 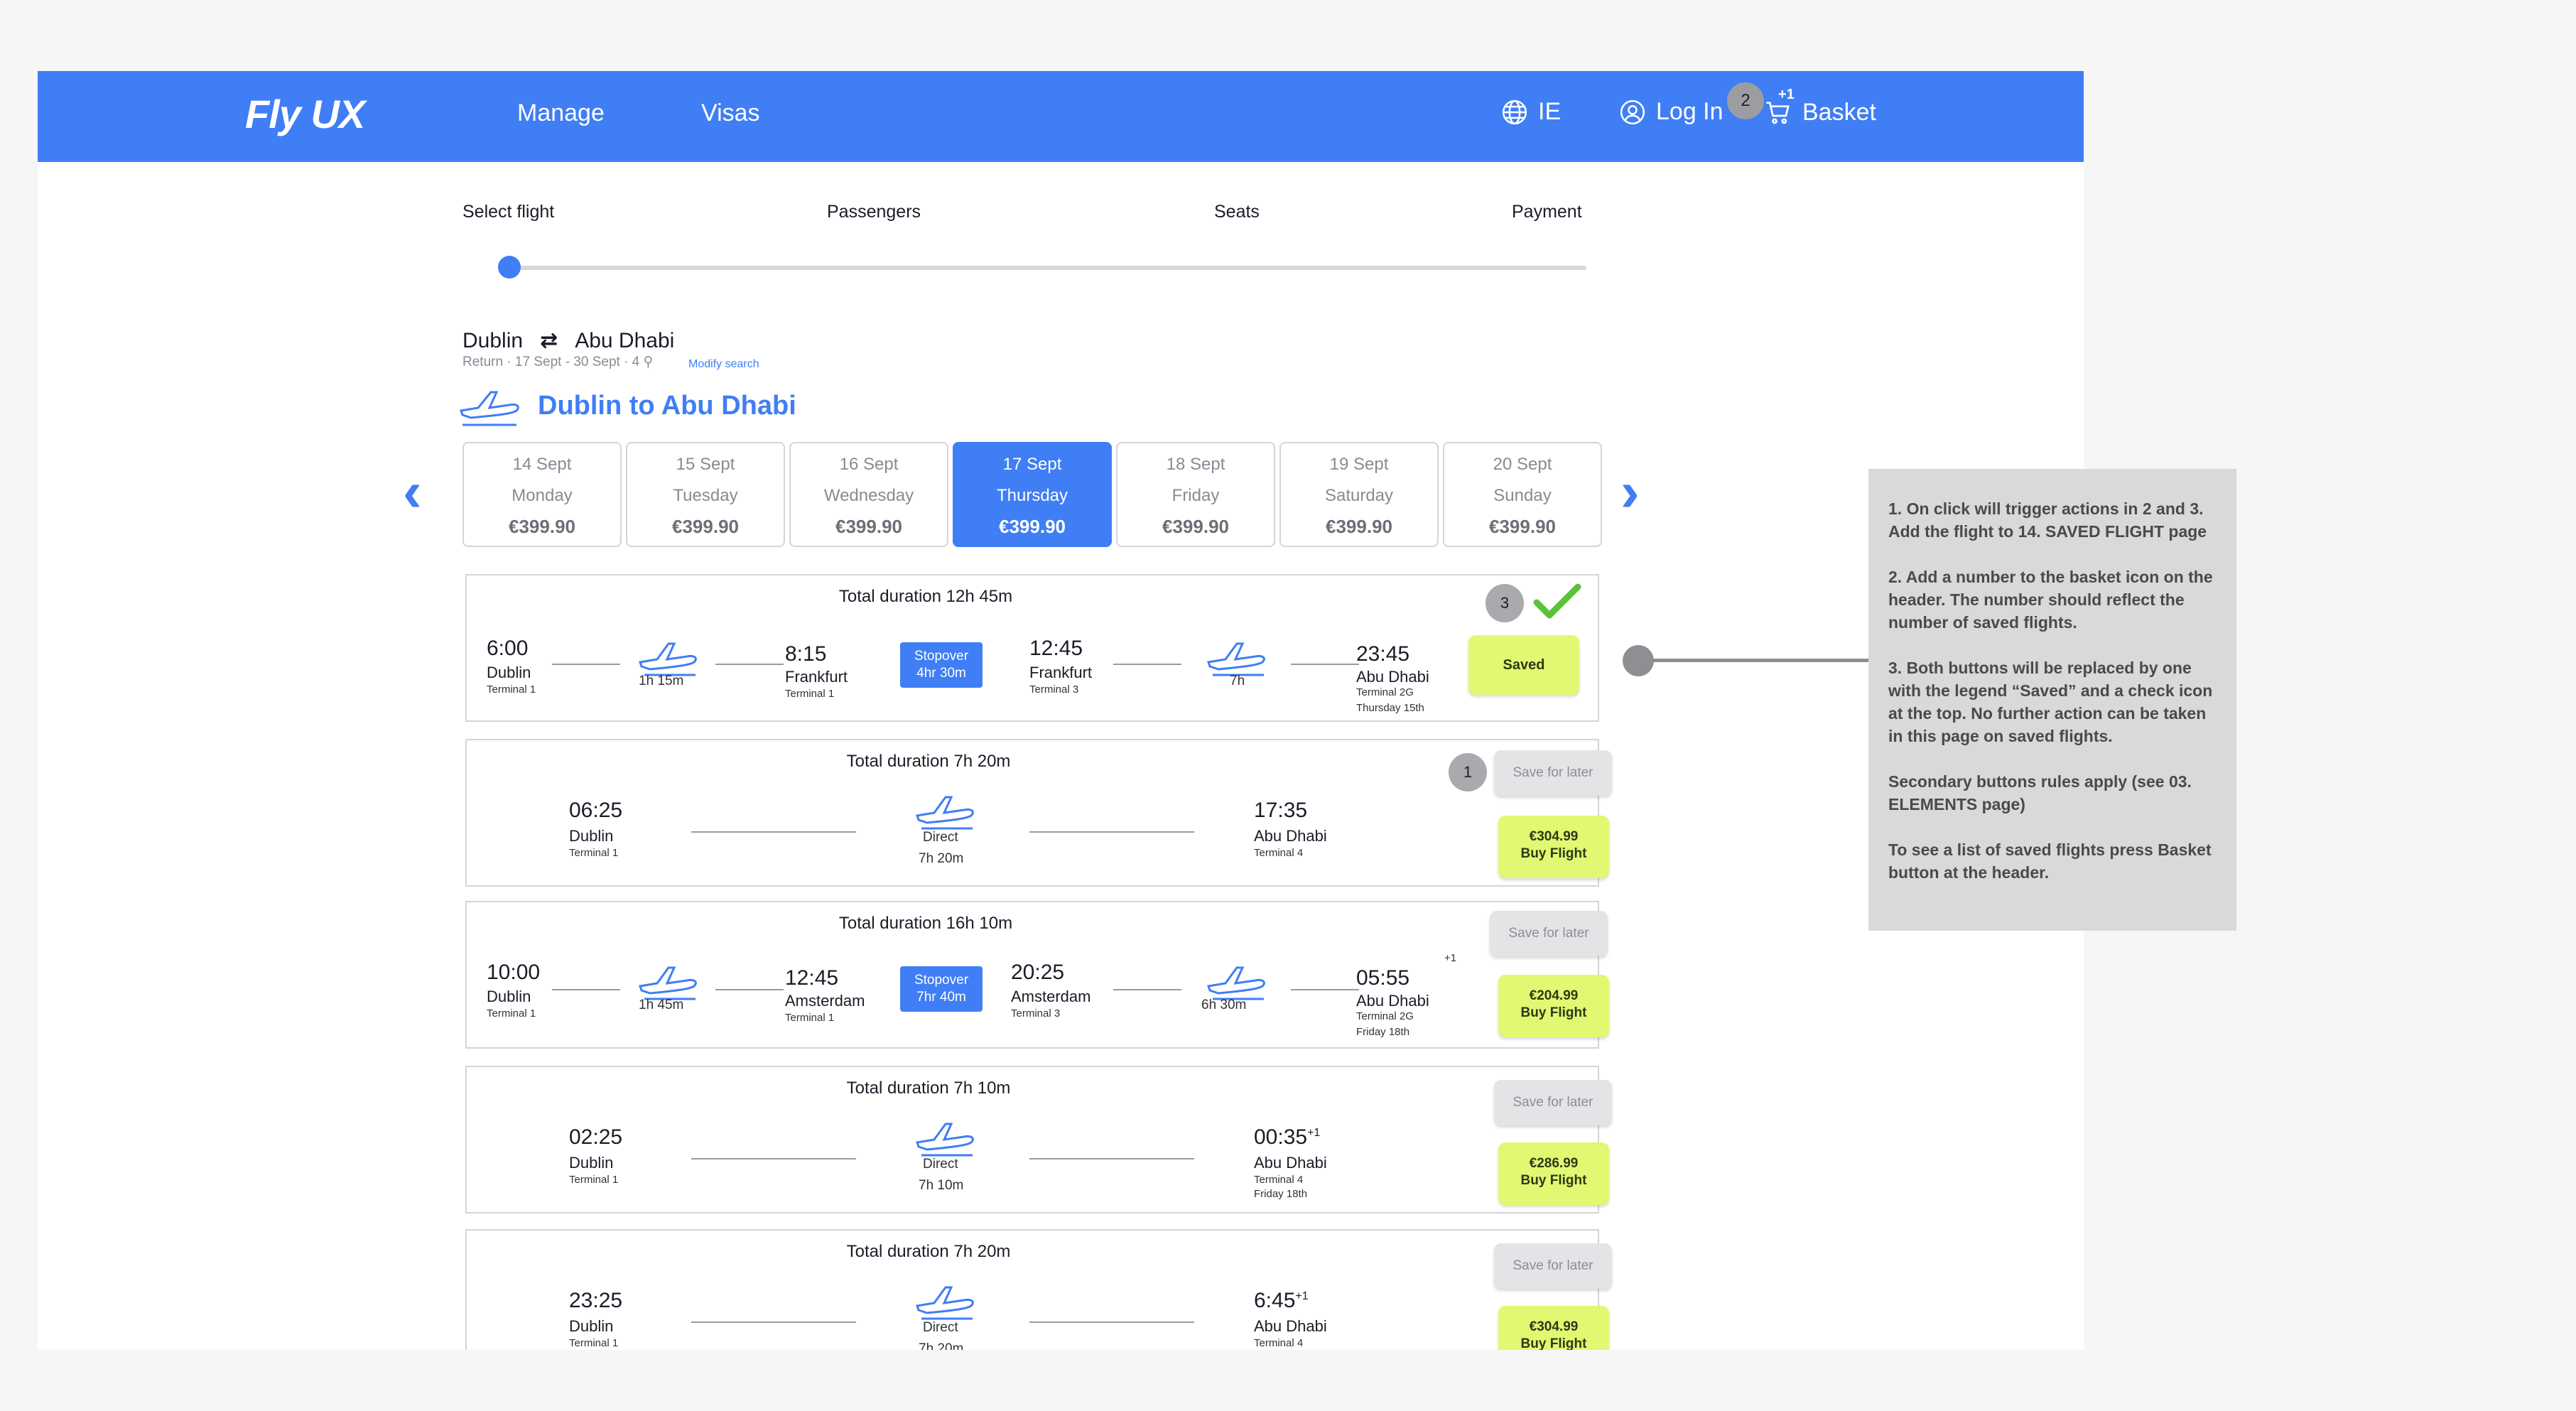 I want to click on direct-label: Direct, so click(x=940, y=1164).